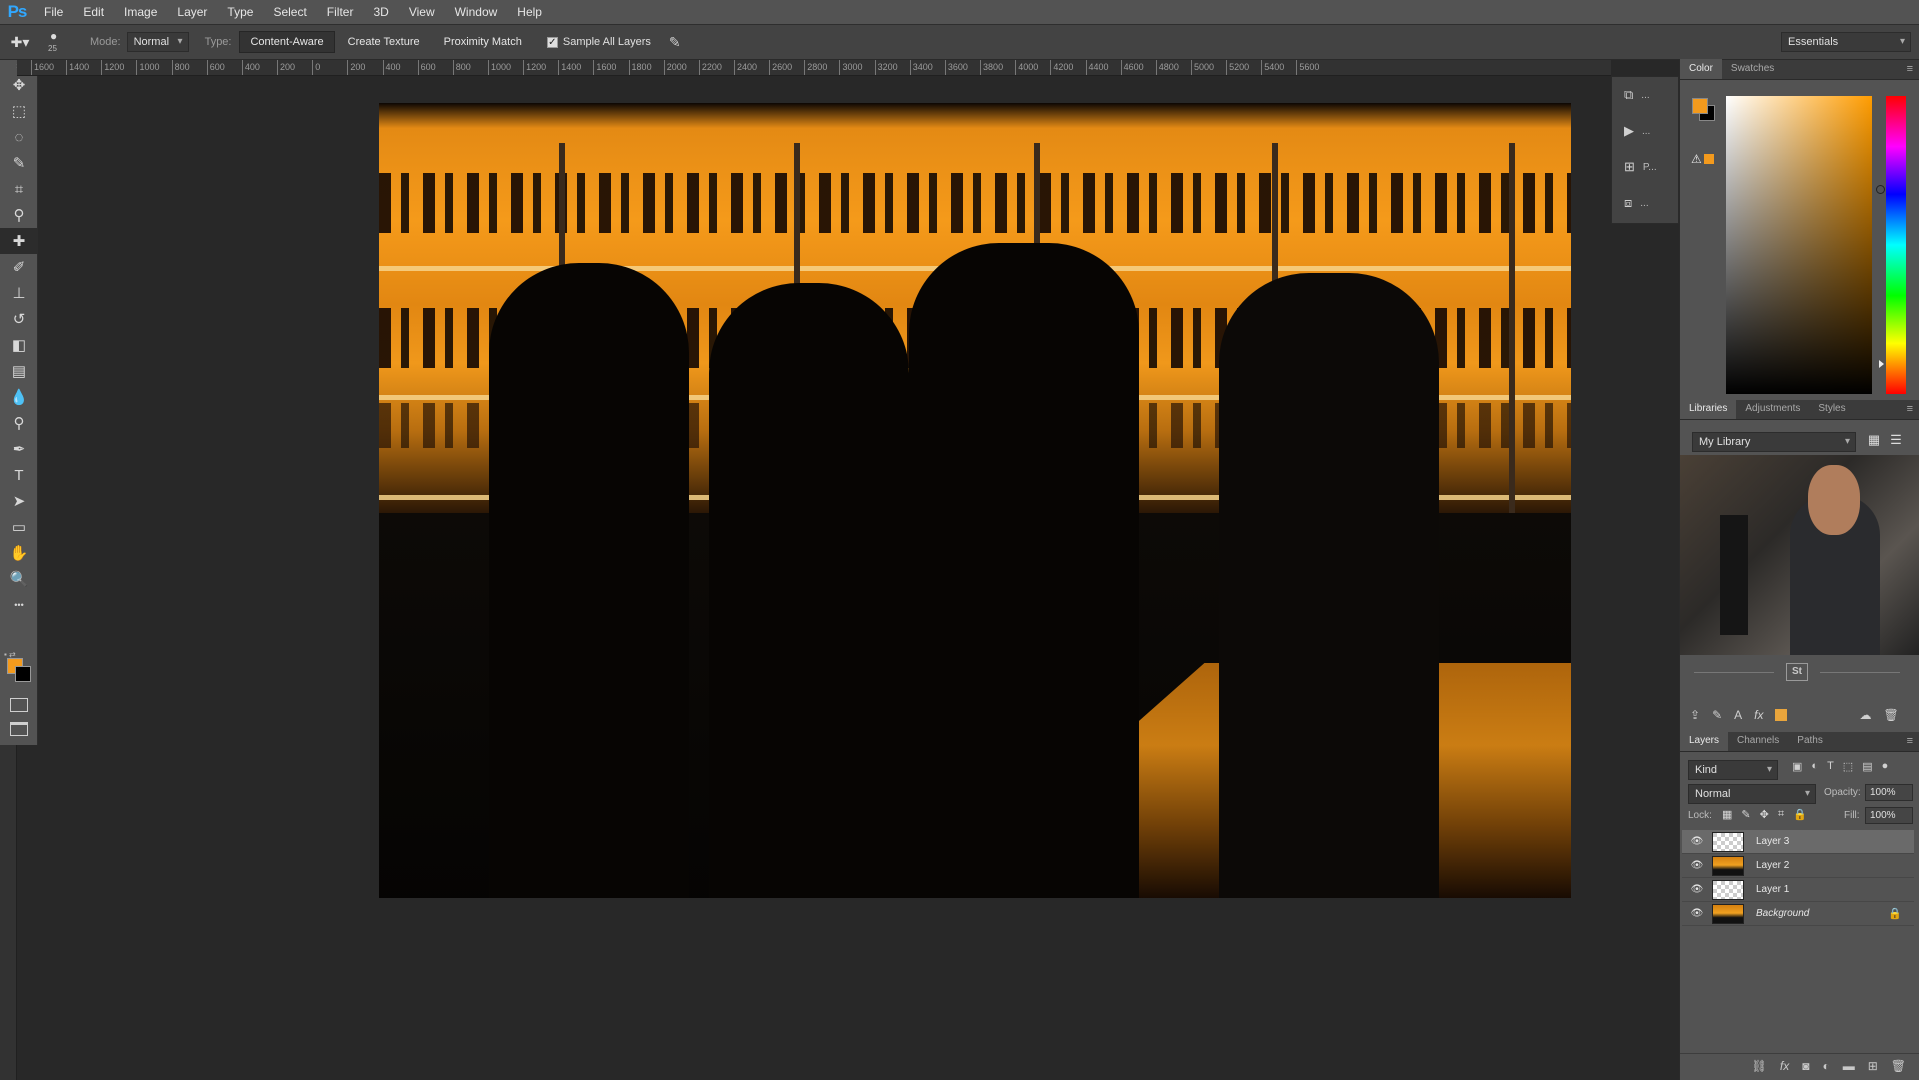 The height and width of the screenshot is (1080, 1919). Describe the element at coordinates (1880, 189) in the screenshot. I see `color-picker-cursor` at that location.